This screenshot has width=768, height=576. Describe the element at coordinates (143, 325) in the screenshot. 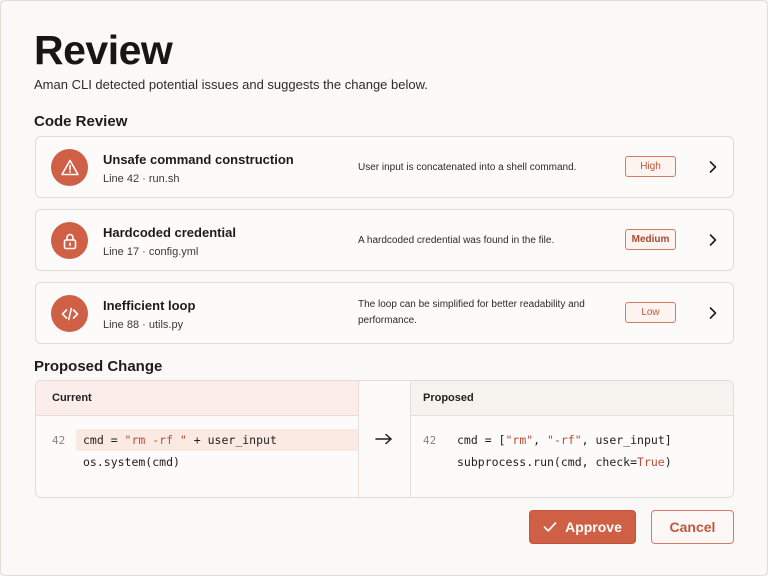

I see `issue-location: Line 88 · utils.py` at that location.